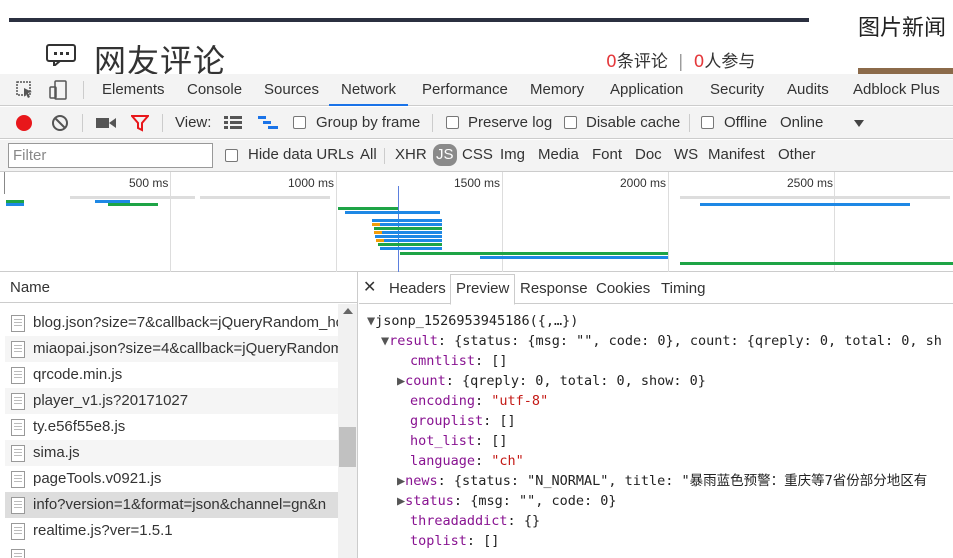 Image resolution: width=953 pixels, height=558 pixels. Describe the element at coordinates (680, 59) in the screenshot. I see `comment-stats: 0条评论 | 0人参与` at that location.